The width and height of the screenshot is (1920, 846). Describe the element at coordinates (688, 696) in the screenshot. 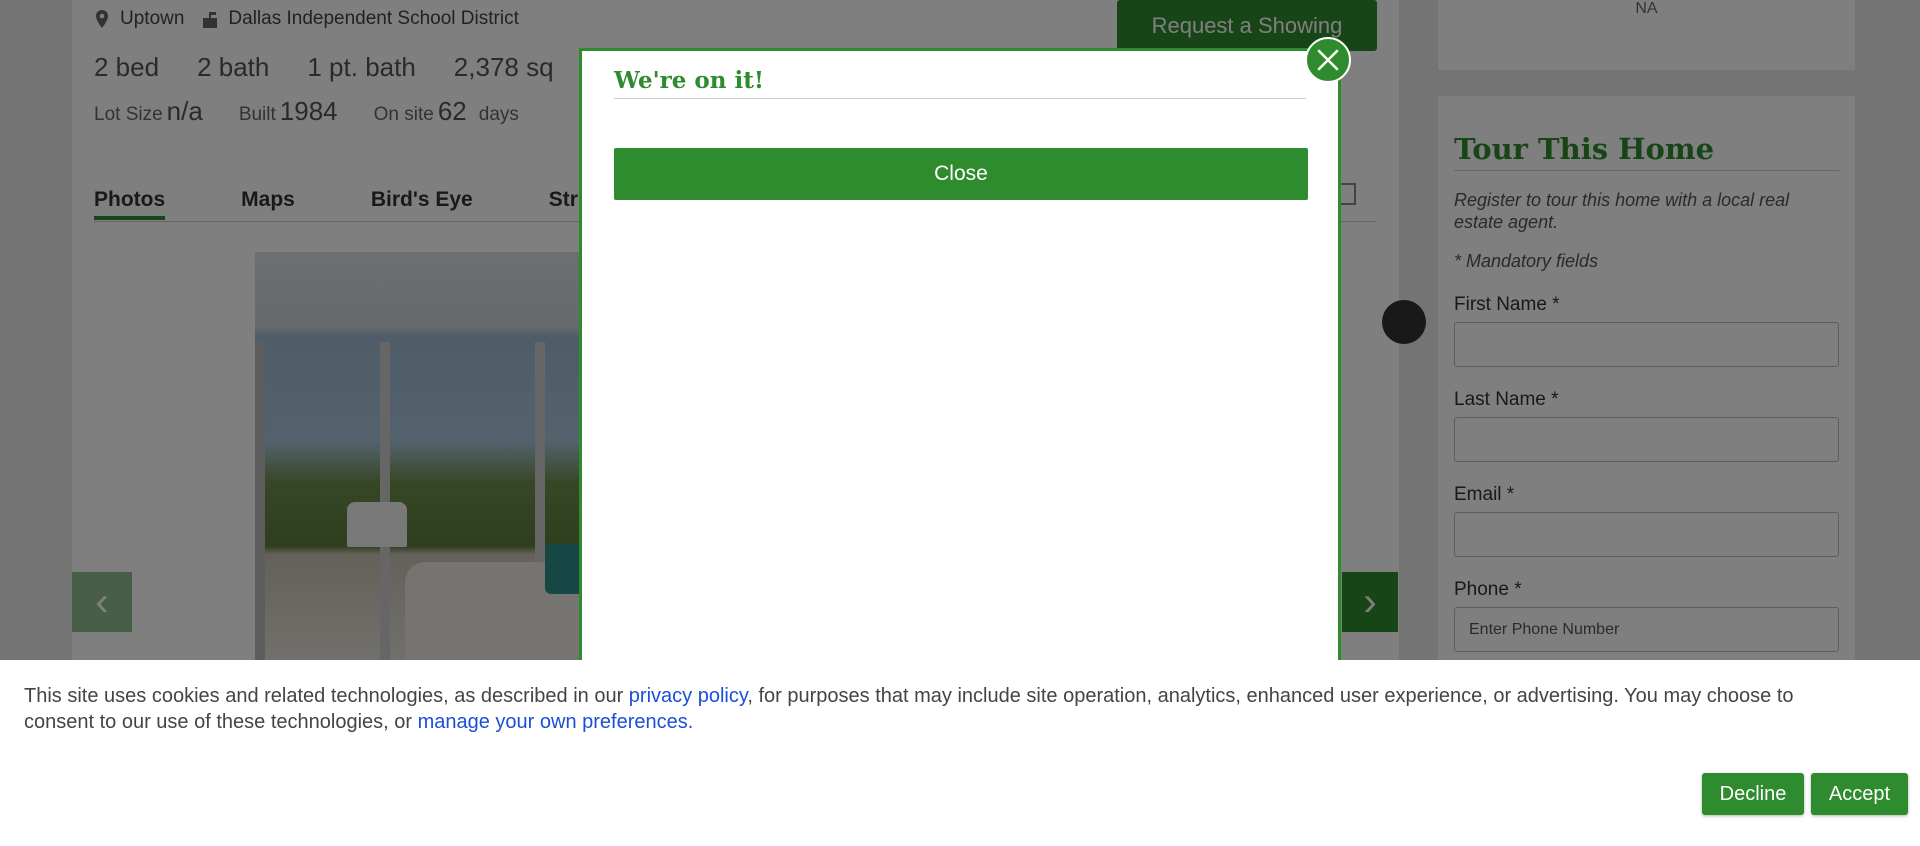

I see `privacy-policy-link: privacy policy` at that location.